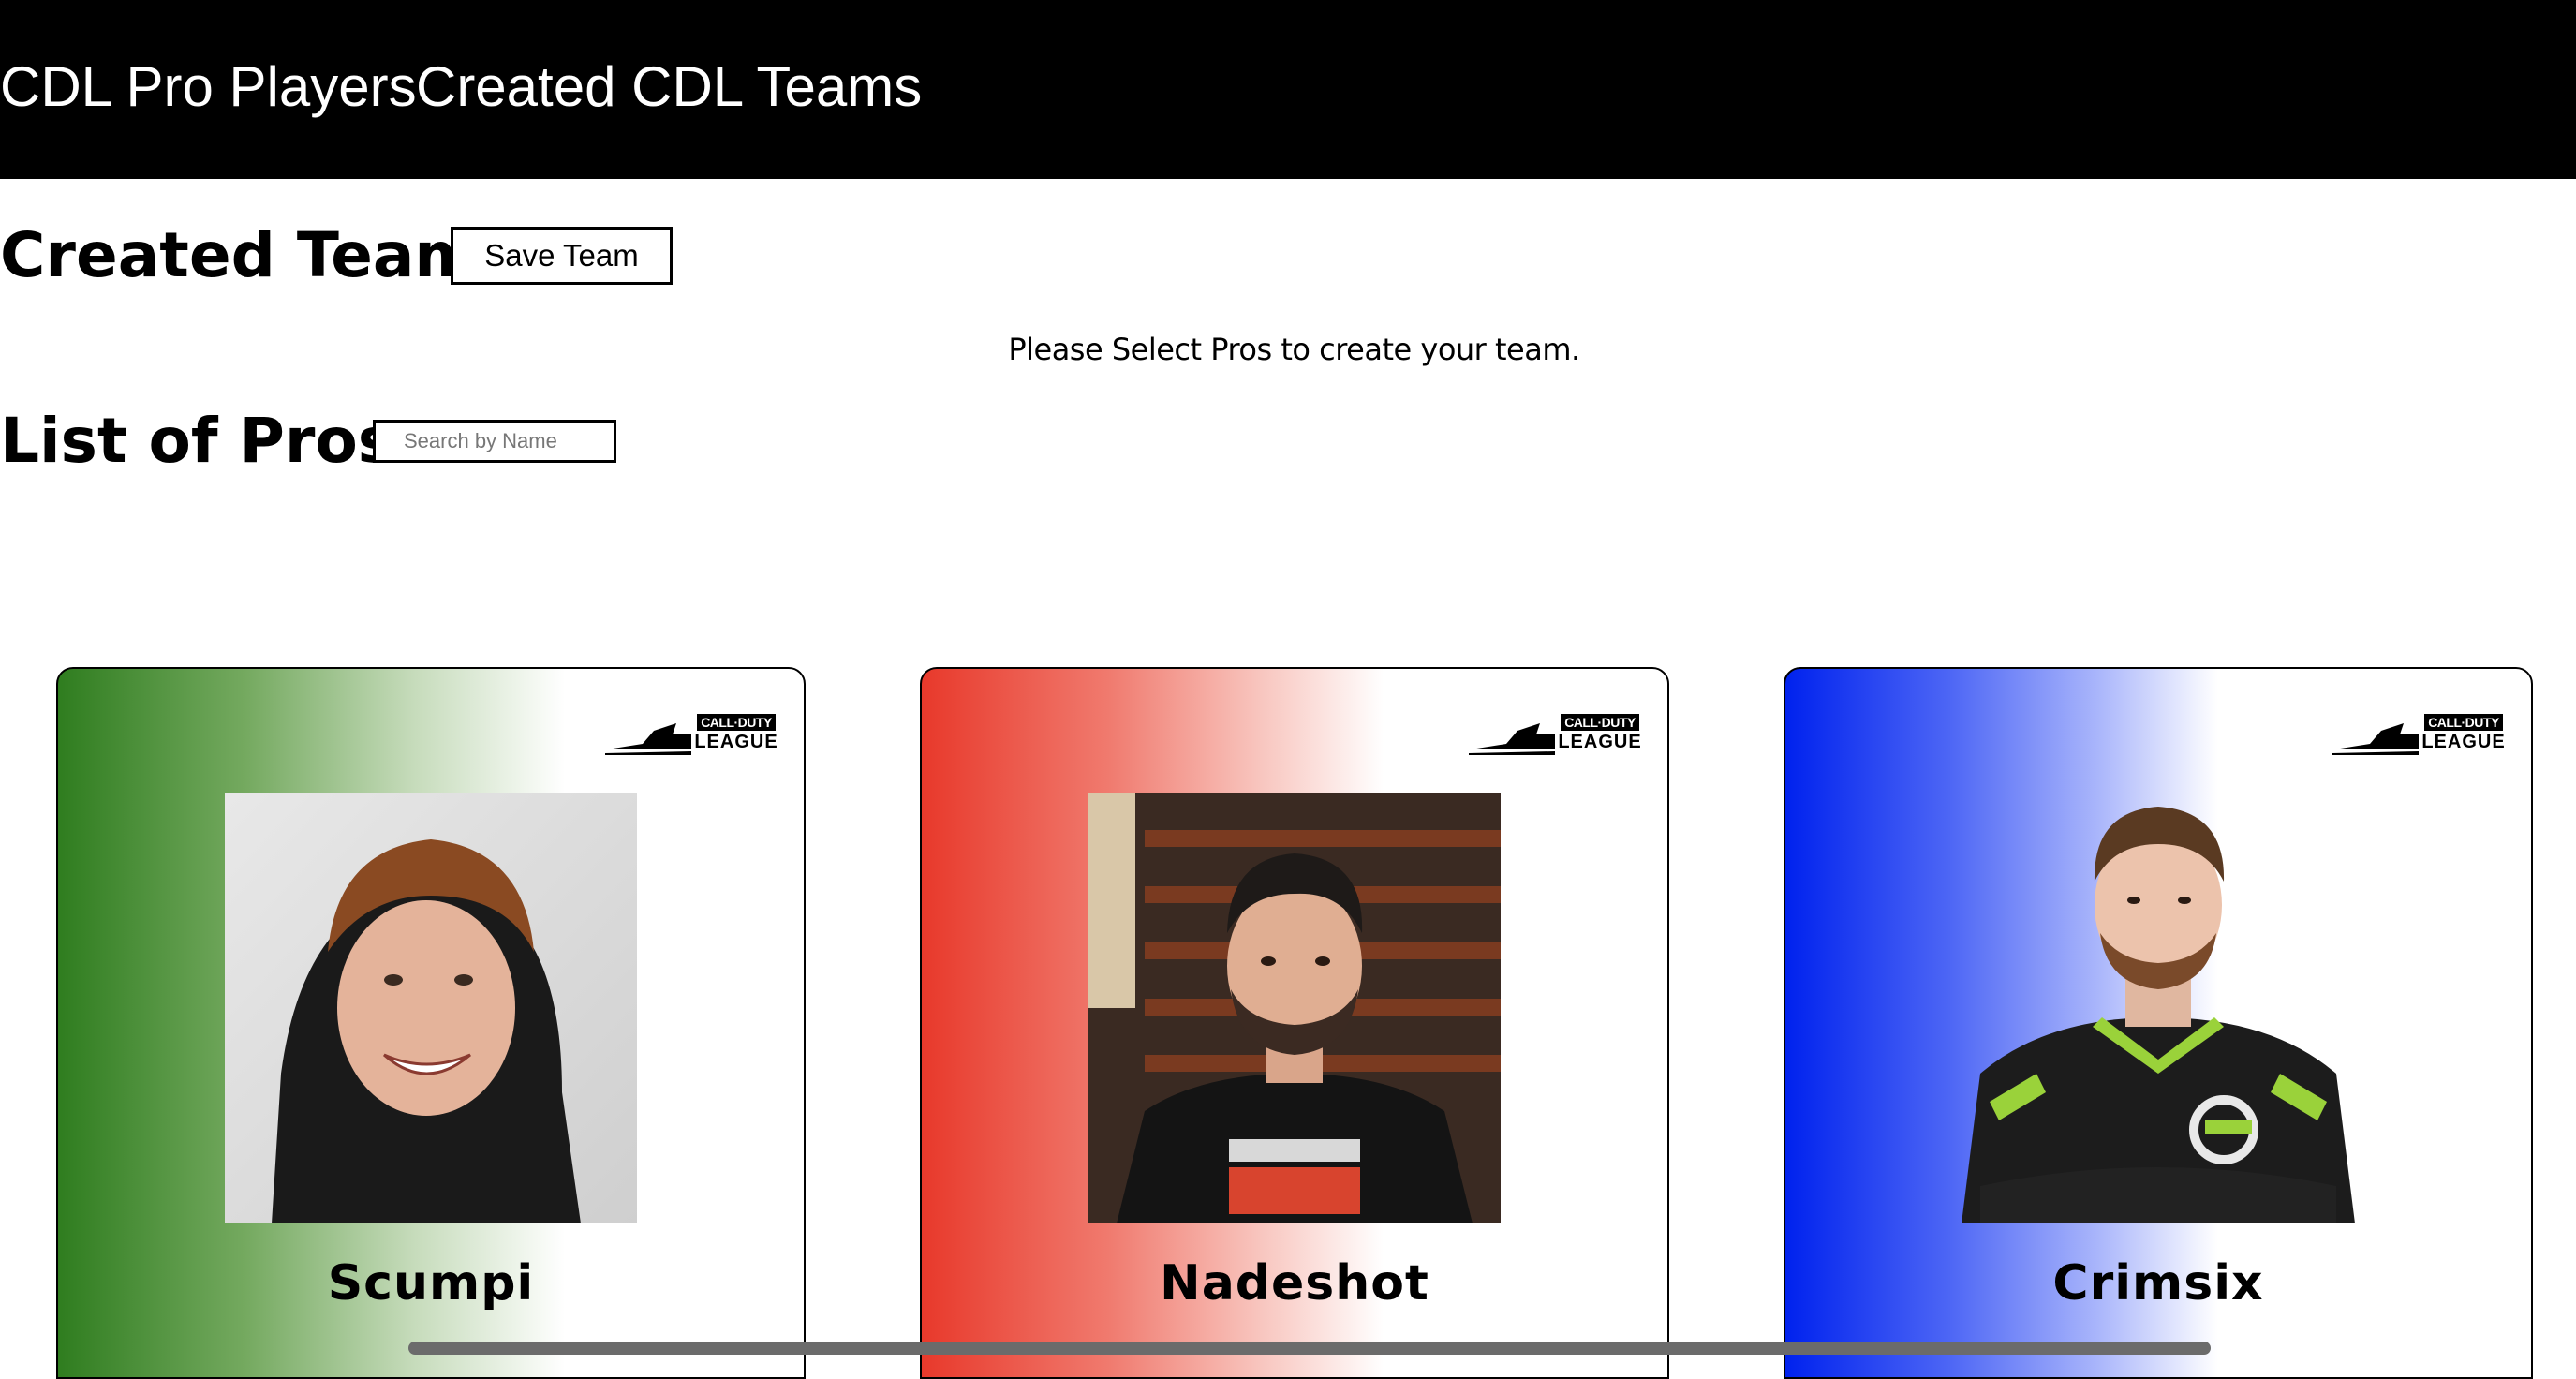  What do you see at coordinates (669, 87) in the screenshot?
I see `nav-link-created-teams: Created CDL Teams` at bounding box center [669, 87].